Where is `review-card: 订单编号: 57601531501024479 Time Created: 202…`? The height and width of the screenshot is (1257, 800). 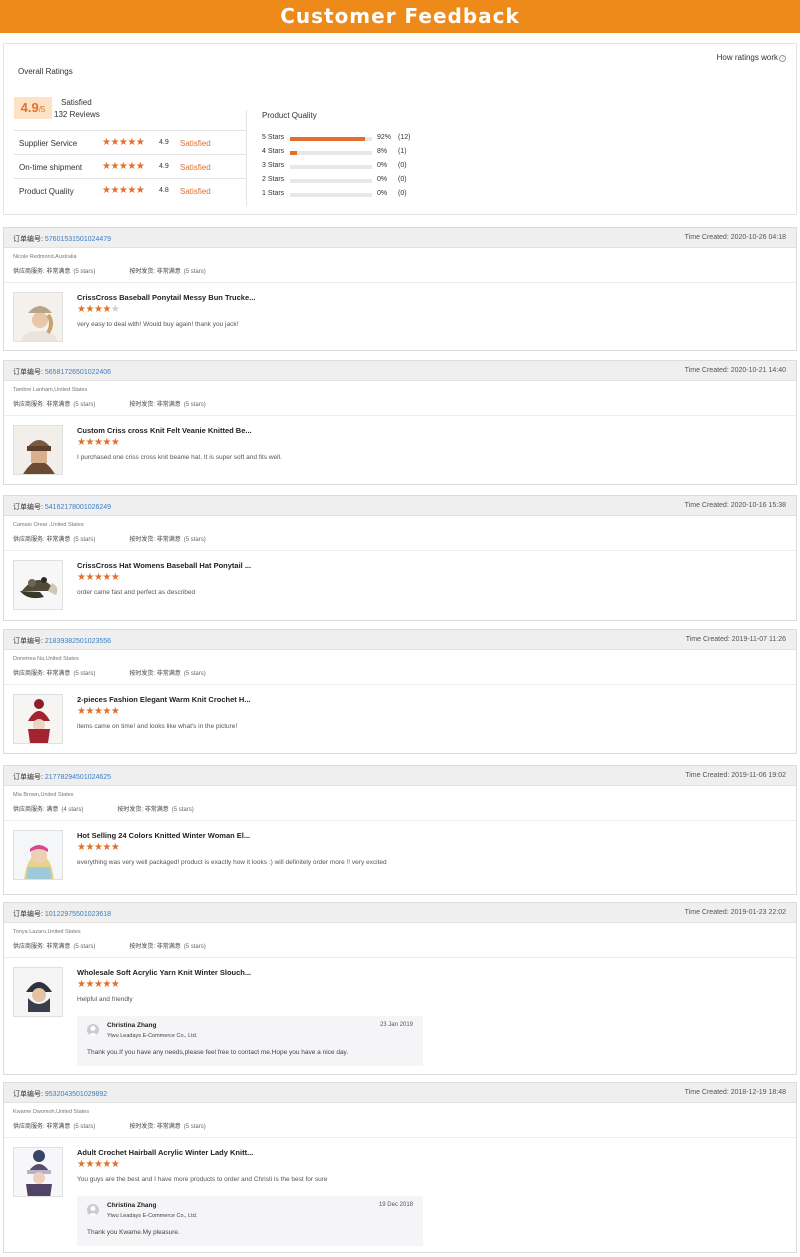 review-card: 订单编号: 57601531501024479 Time Created: 202… is located at coordinates (400, 289).